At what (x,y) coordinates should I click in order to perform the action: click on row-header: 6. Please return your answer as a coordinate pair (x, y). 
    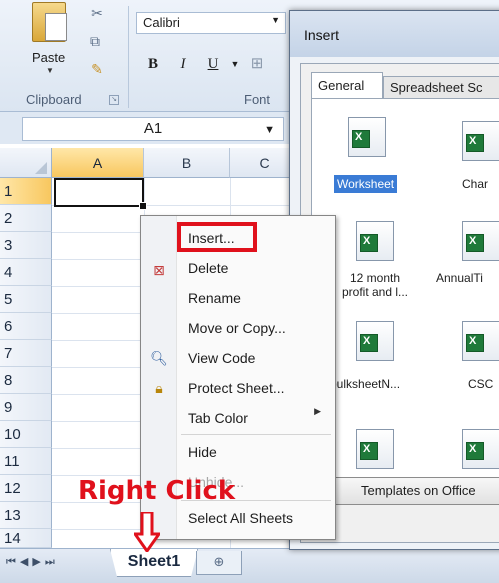
    Looking at the image, I should click on (26, 326).